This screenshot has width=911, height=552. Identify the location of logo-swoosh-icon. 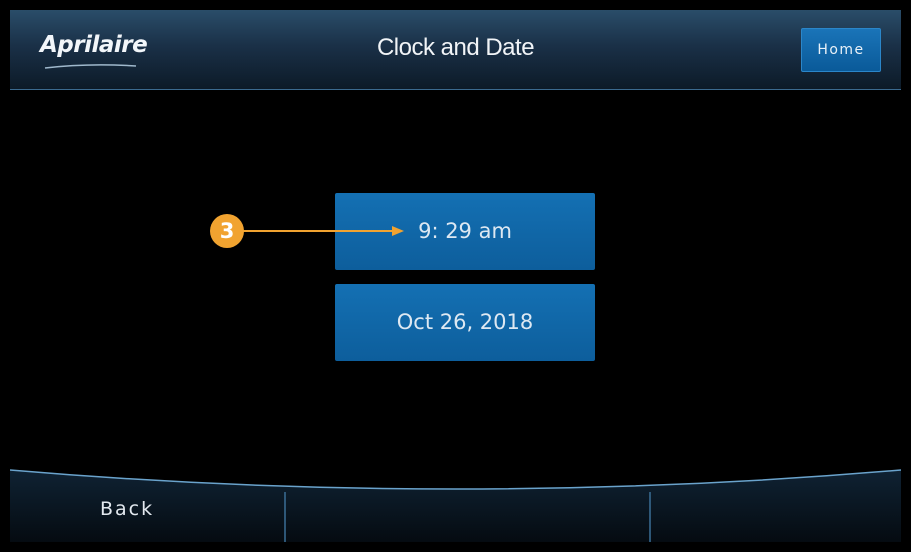
(90, 66).